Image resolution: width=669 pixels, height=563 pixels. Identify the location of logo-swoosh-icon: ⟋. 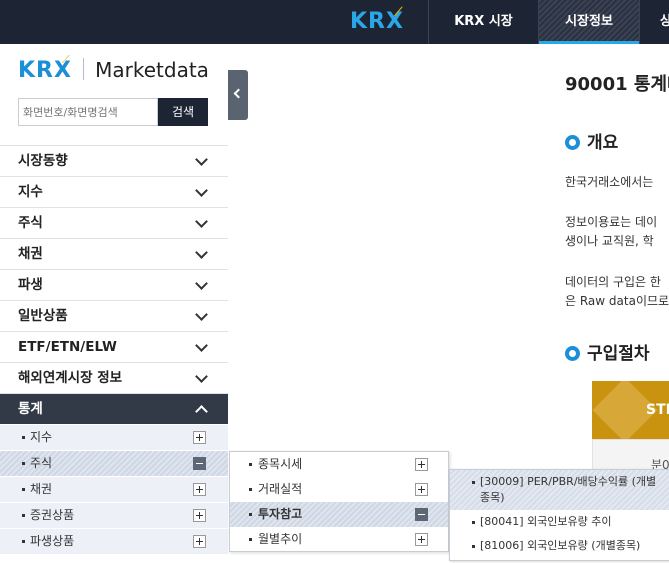
(399, 12).